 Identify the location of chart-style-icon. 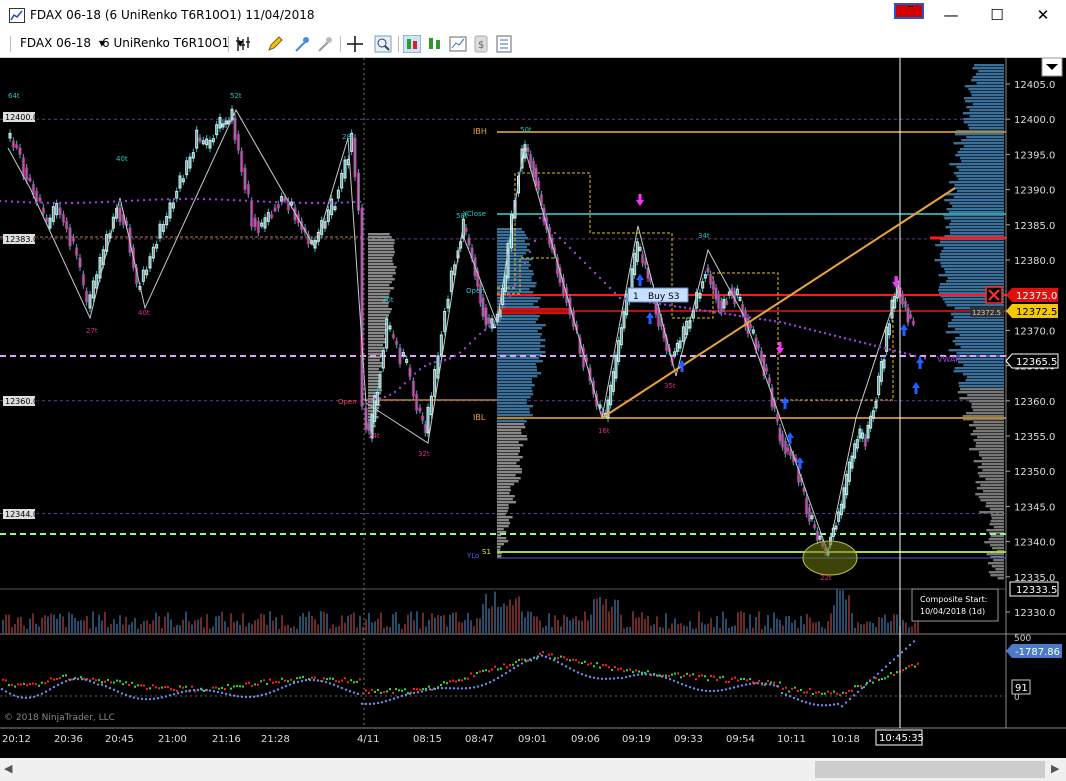
(244, 44).